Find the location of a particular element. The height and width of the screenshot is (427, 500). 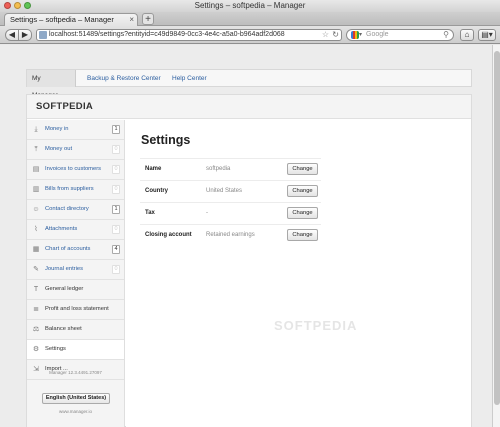

page-title: Settings is located at coordinates (166, 140).